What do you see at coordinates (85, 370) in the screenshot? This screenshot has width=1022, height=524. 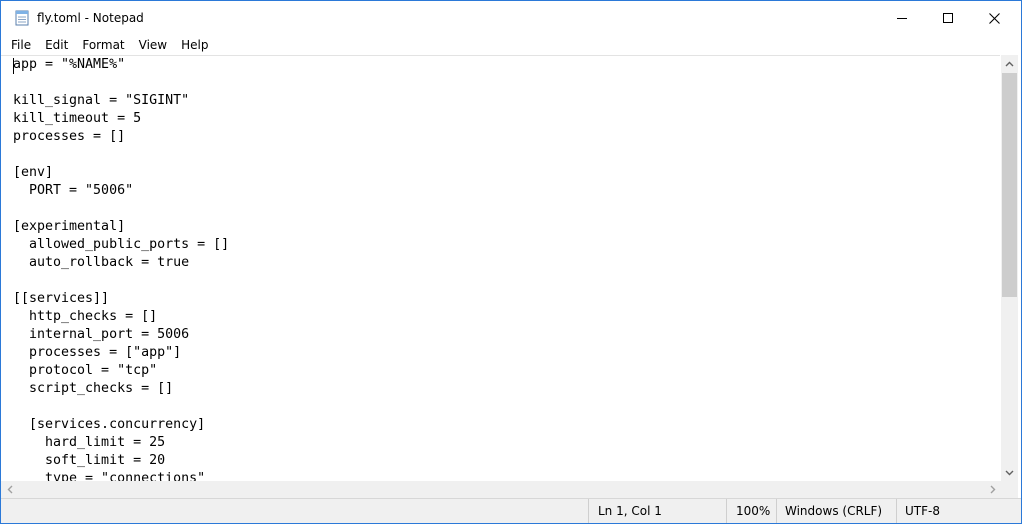 I see `editor-line: protocol = "tcp"` at bounding box center [85, 370].